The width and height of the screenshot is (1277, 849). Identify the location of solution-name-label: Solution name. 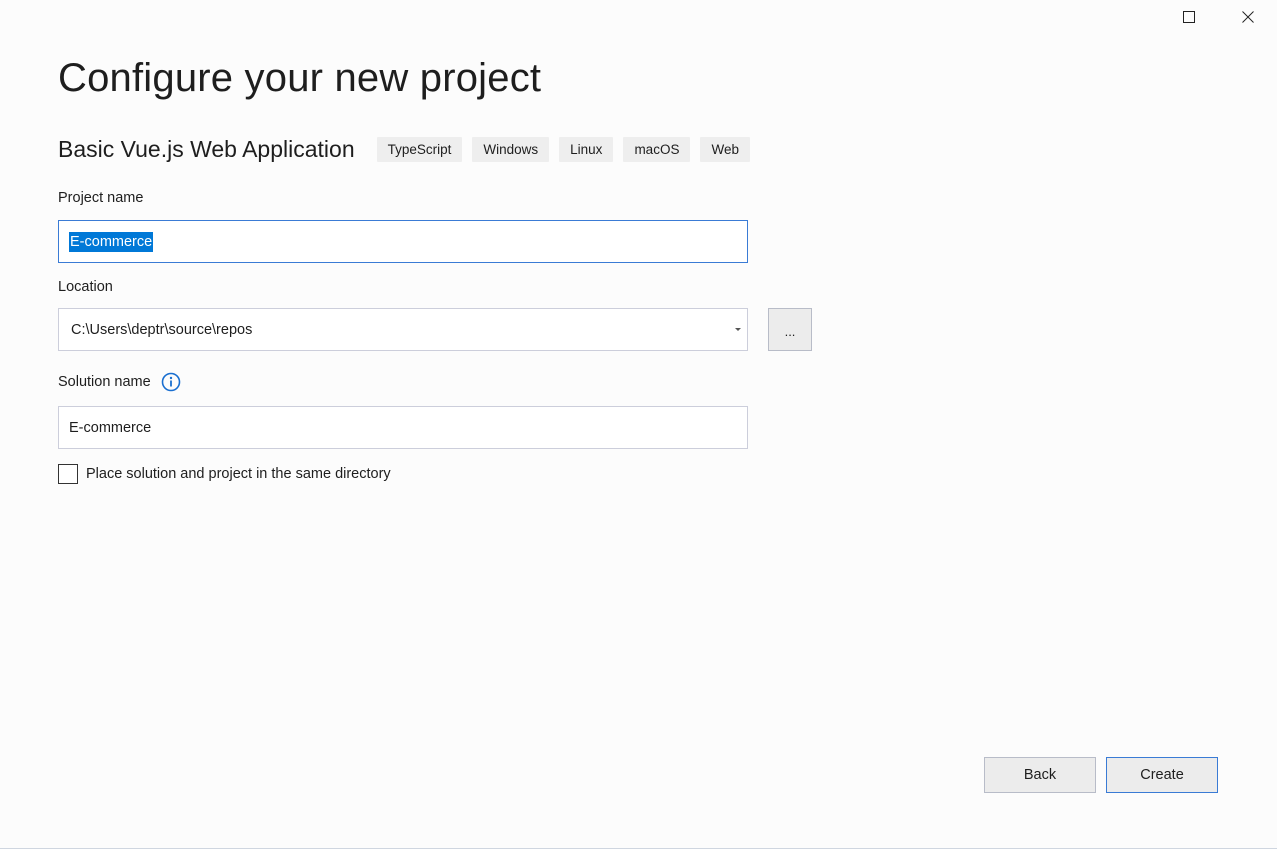
(104, 382).